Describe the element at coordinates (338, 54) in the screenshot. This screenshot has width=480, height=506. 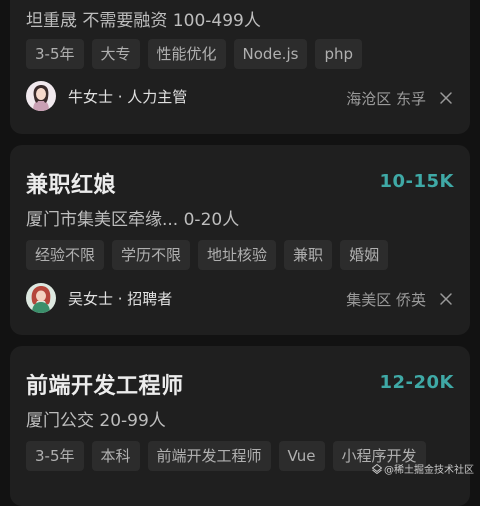
I see `tag: php` at that location.